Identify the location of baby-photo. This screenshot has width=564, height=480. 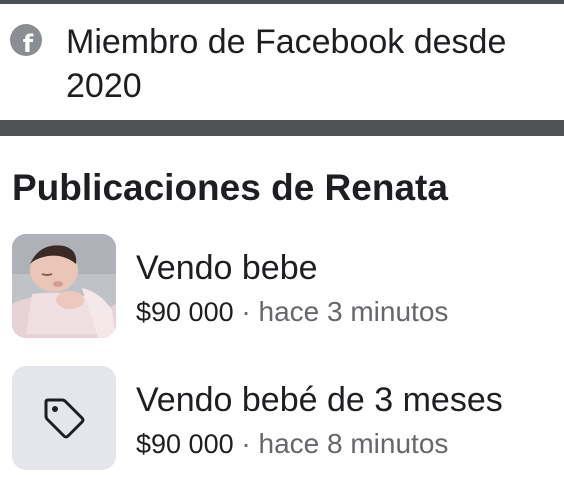
(64, 286).